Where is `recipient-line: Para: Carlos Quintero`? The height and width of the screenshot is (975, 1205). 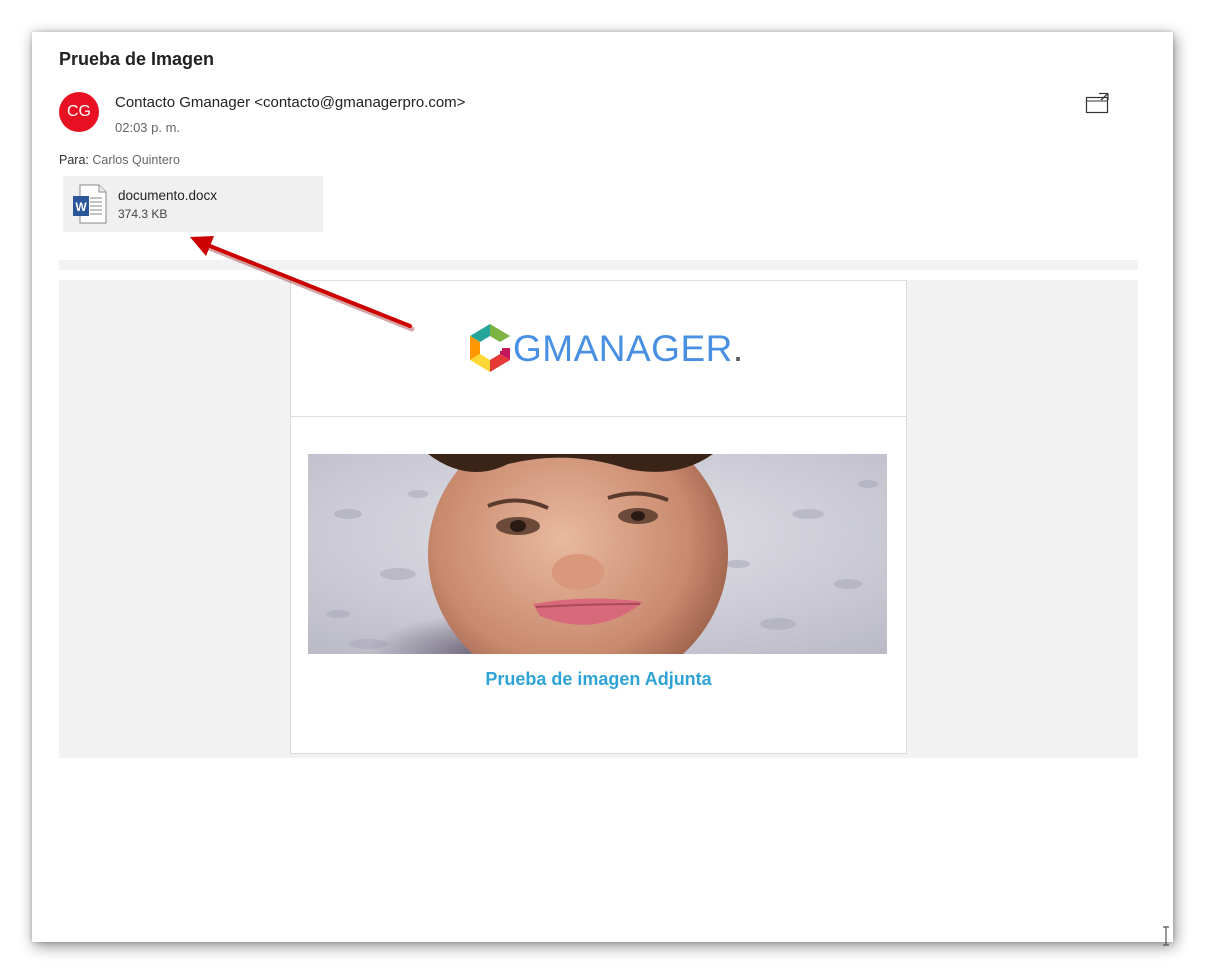
recipient-line: Para: Carlos Quintero is located at coordinates (119, 160).